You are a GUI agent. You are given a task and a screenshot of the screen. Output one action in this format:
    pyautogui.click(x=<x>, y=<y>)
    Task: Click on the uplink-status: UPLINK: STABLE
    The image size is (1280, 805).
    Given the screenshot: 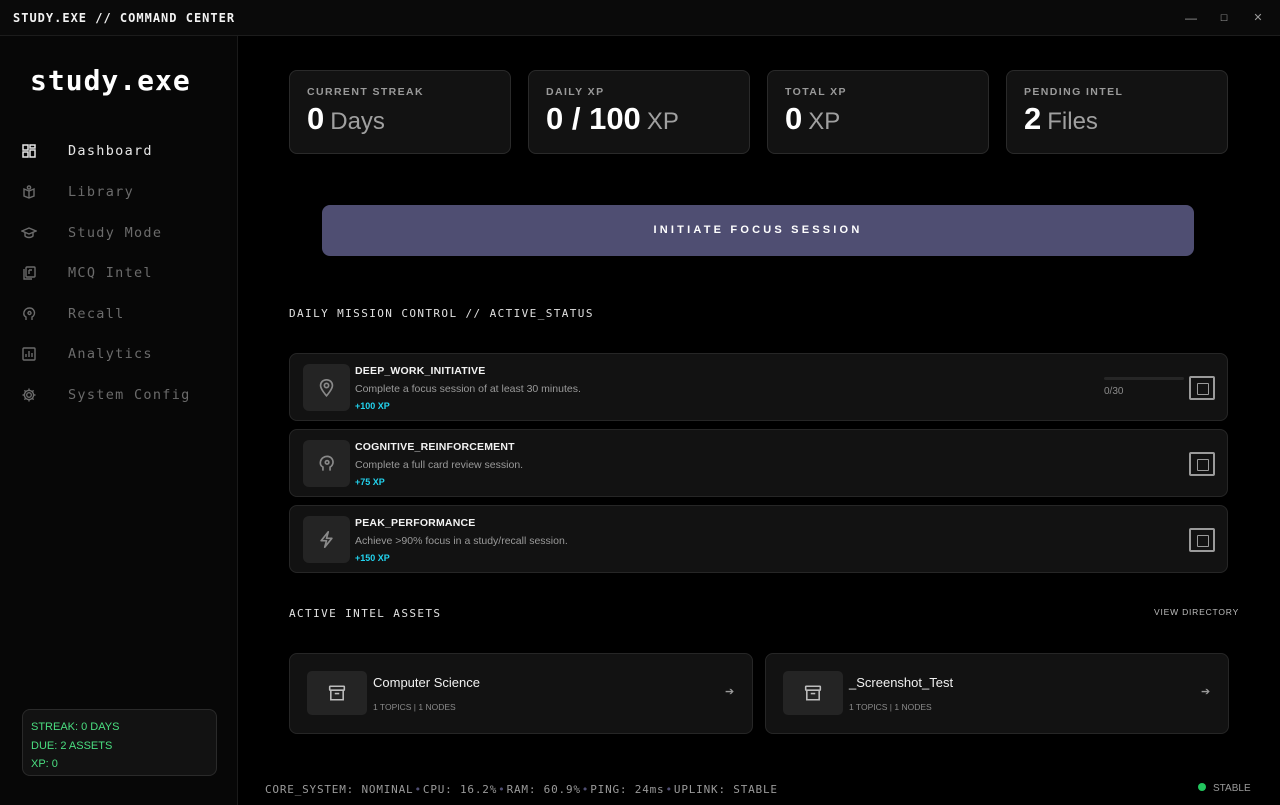 What is the action you would take?
    pyautogui.click(x=725, y=789)
    